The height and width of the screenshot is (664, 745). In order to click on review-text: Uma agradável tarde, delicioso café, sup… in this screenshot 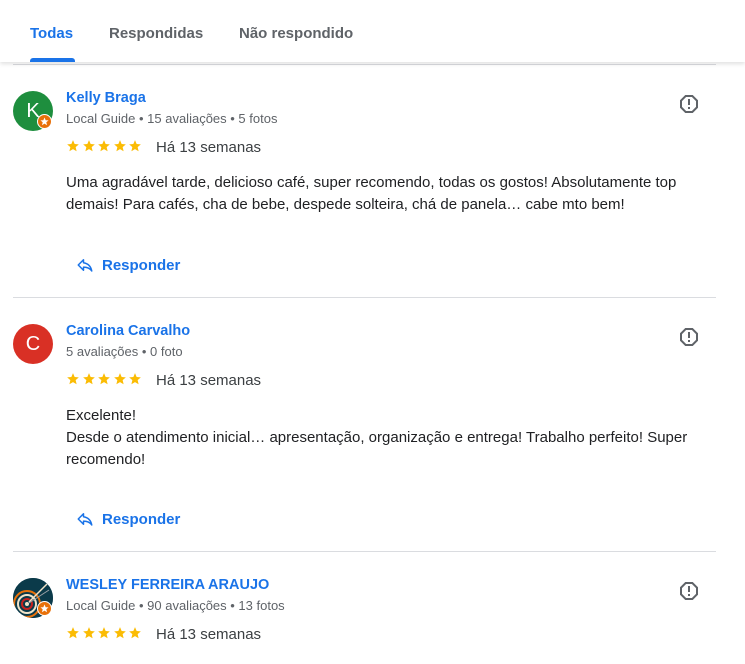, I will do `click(371, 193)`.